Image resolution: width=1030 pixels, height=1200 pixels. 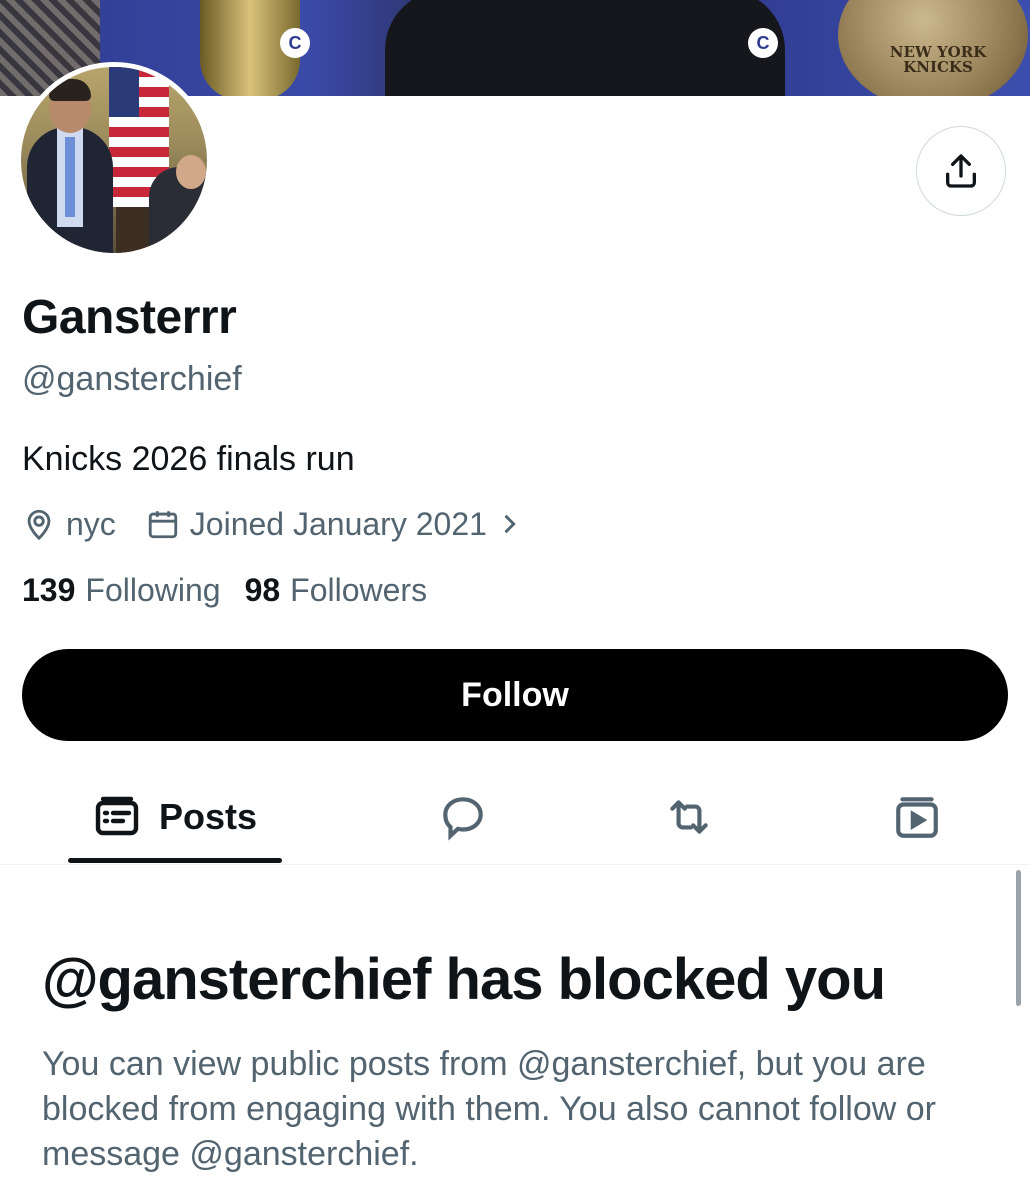 I want to click on banner-basketball: NEW YORK KNICKS, so click(x=933, y=48).